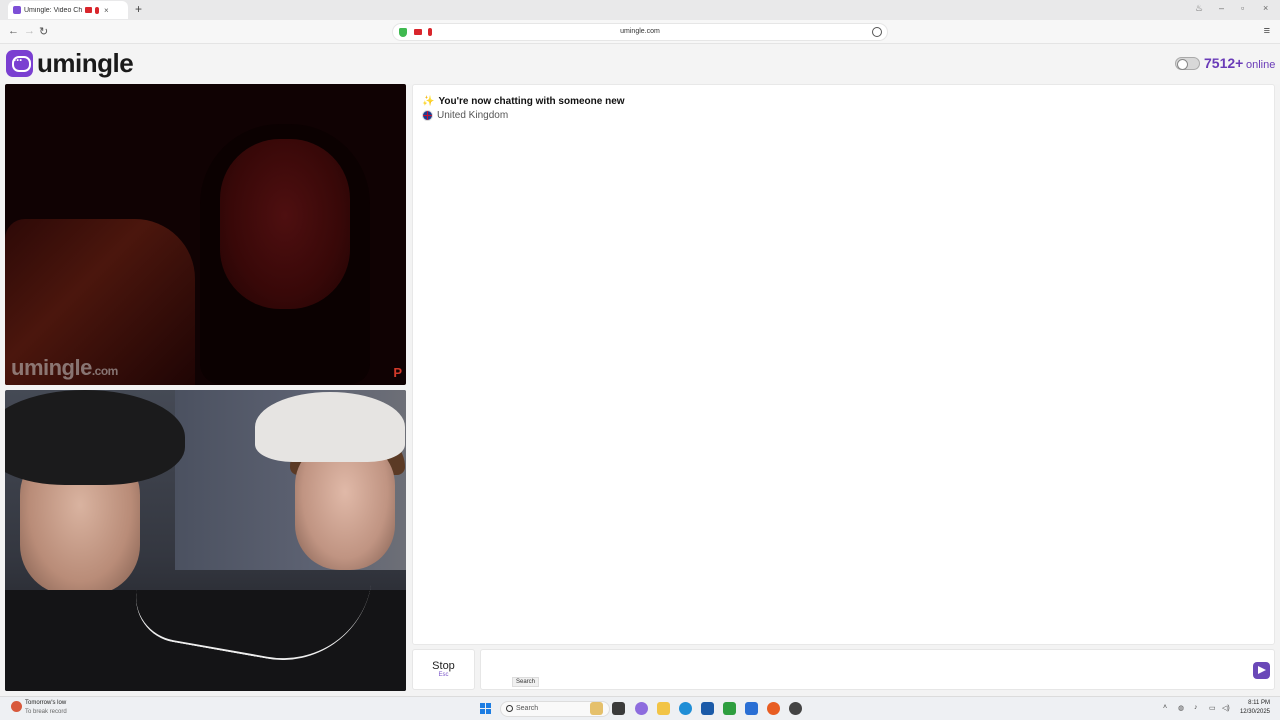 This screenshot has width=1280, height=720. What do you see at coordinates (1187, 63) in the screenshot?
I see `dark-mode-toggle` at bounding box center [1187, 63].